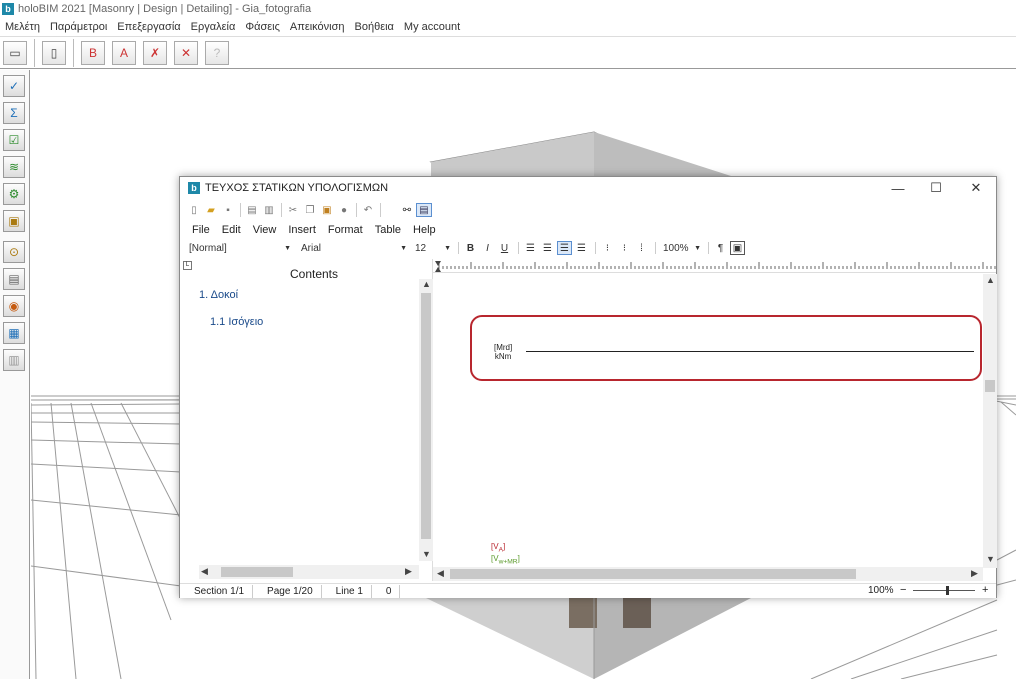 The image size is (1016, 679). What do you see at coordinates (374, 27) in the screenshot?
I see `menu-voitheia: Βοήθεια` at bounding box center [374, 27].